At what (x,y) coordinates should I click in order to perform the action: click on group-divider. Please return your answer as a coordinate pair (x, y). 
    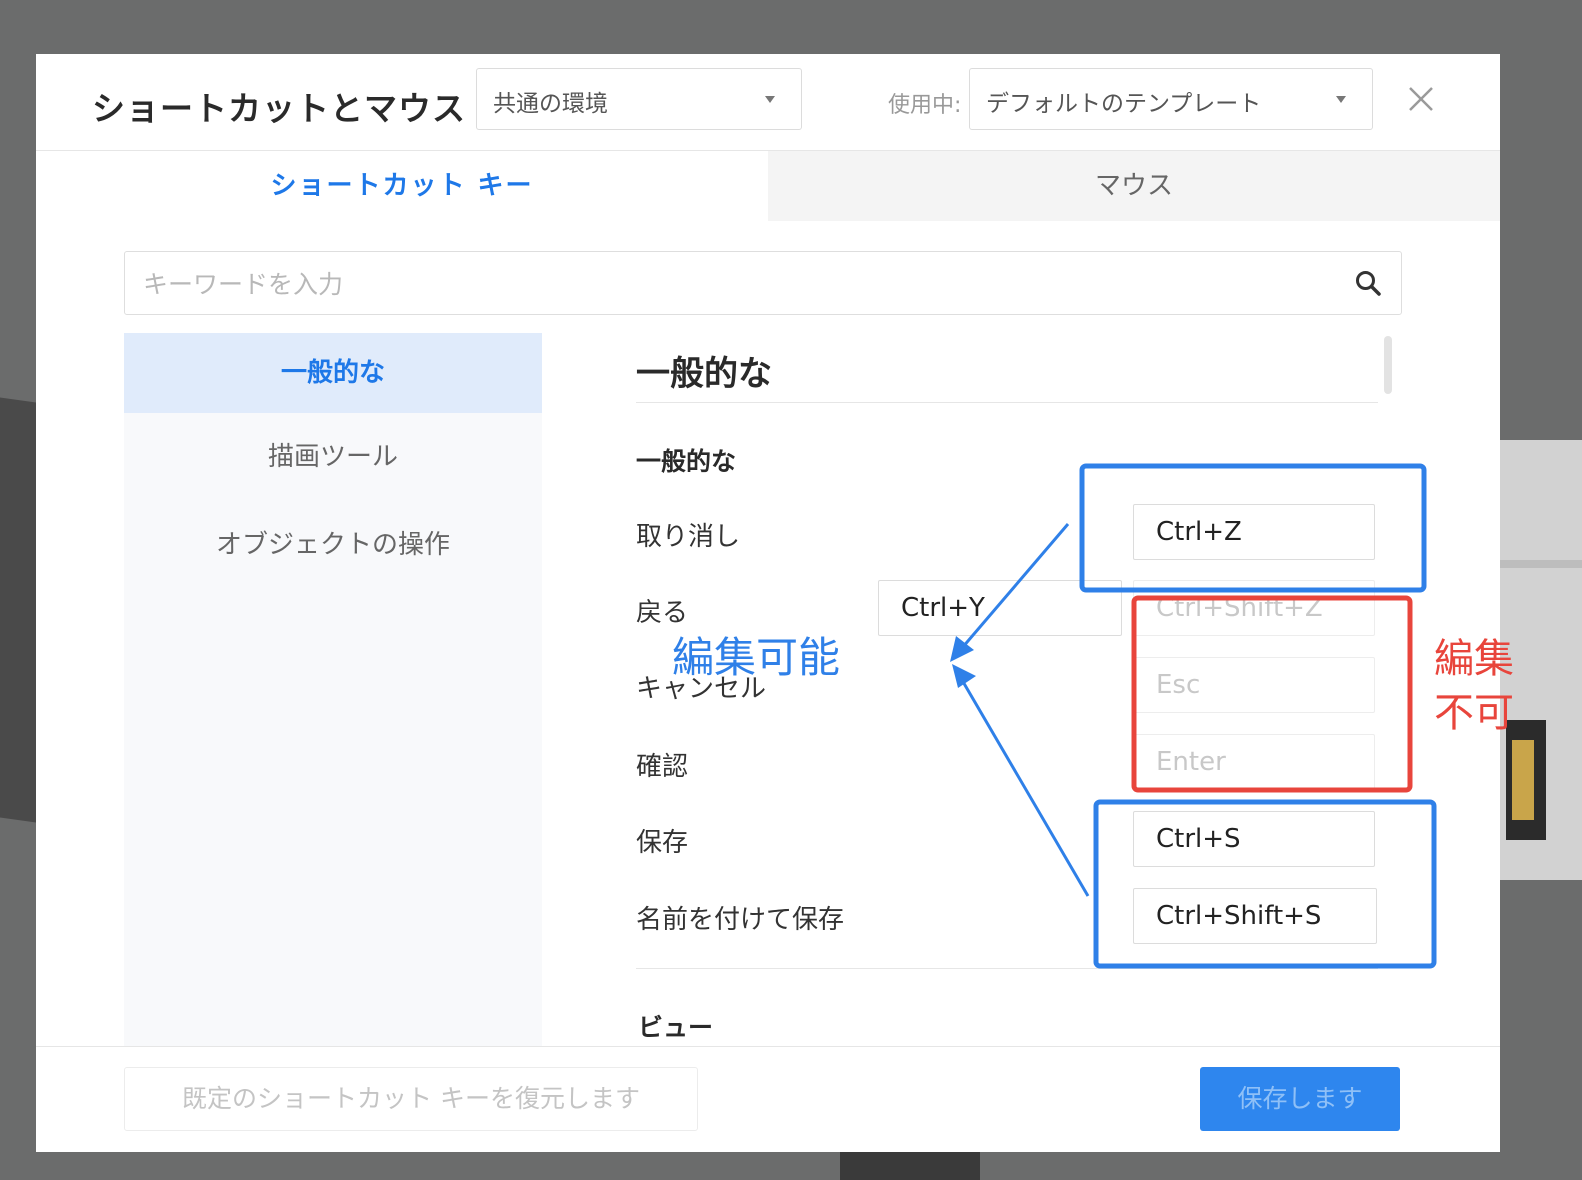
    Looking at the image, I should click on (1007, 968).